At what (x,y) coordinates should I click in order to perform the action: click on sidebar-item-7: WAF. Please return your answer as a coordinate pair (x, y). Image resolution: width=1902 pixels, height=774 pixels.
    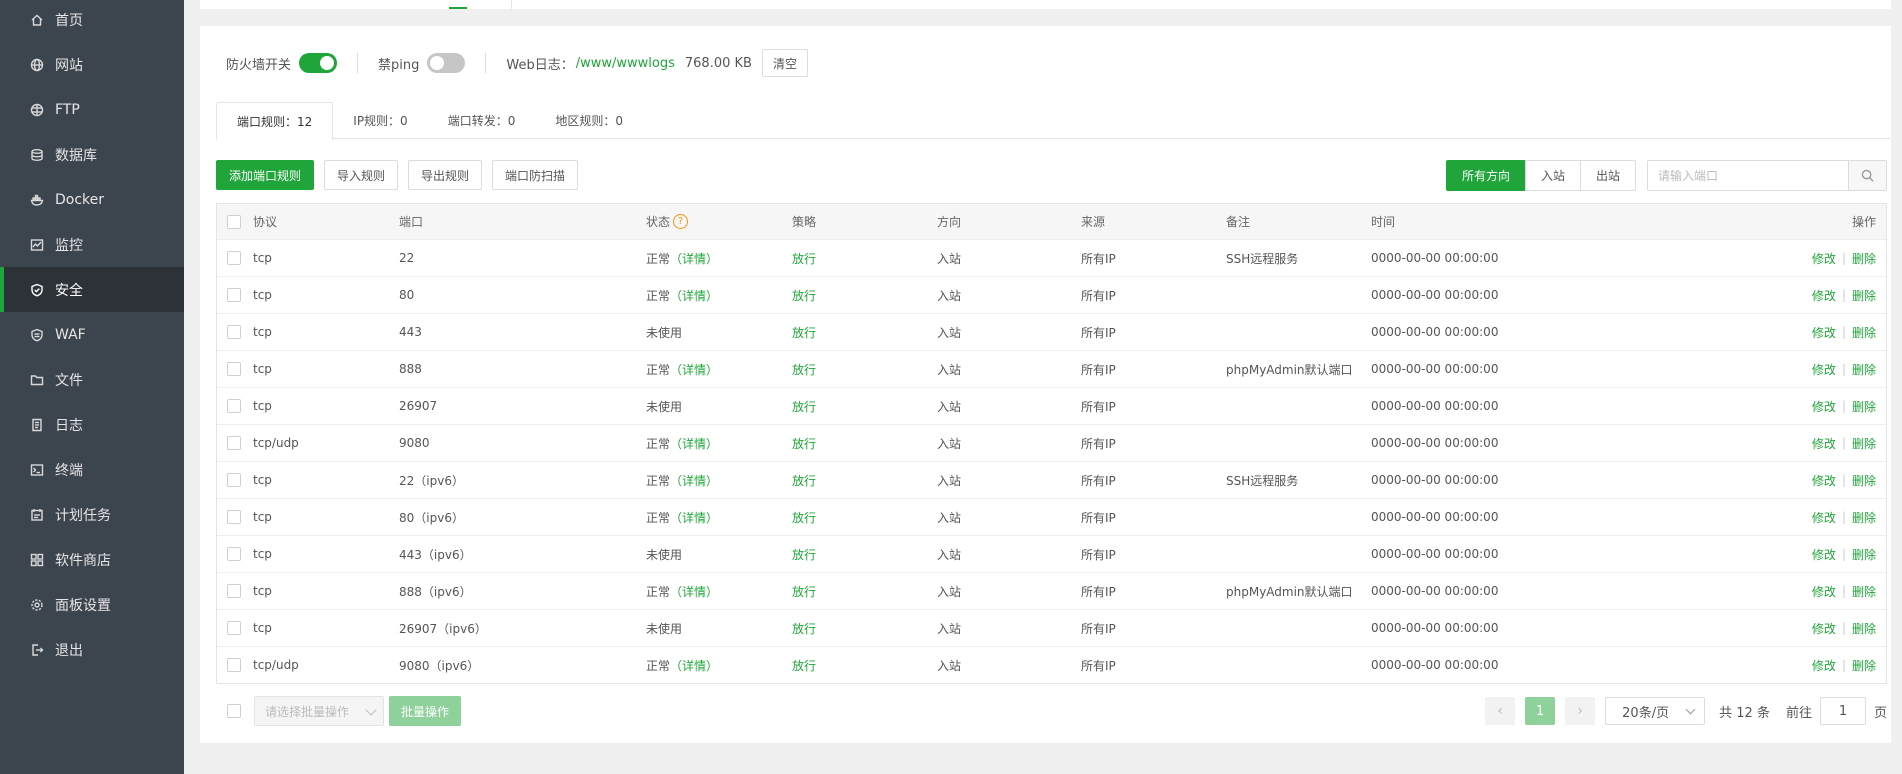
    Looking at the image, I should click on (92, 334).